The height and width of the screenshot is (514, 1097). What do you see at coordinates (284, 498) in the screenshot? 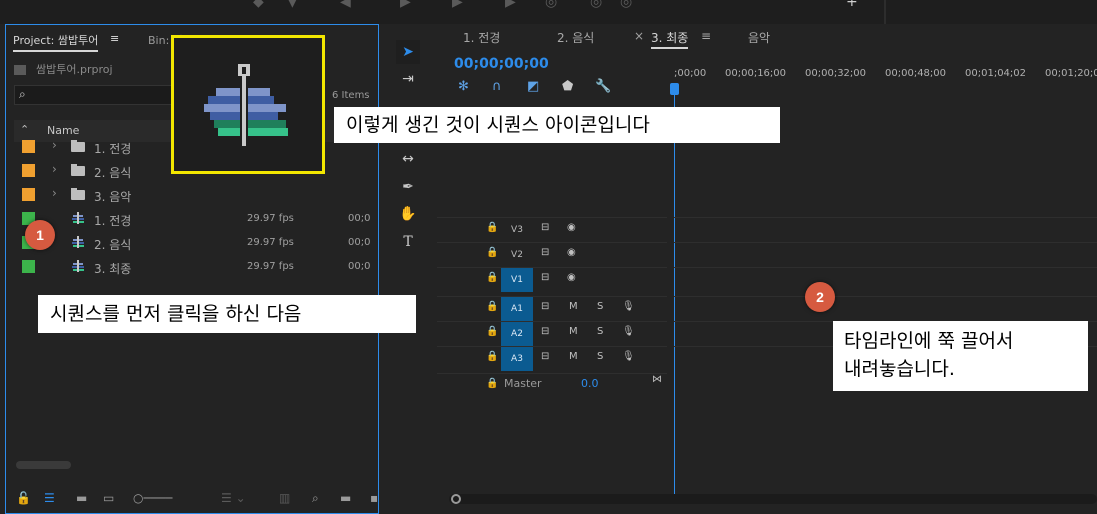
I see `automate-icon: ▥` at bounding box center [284, 498].